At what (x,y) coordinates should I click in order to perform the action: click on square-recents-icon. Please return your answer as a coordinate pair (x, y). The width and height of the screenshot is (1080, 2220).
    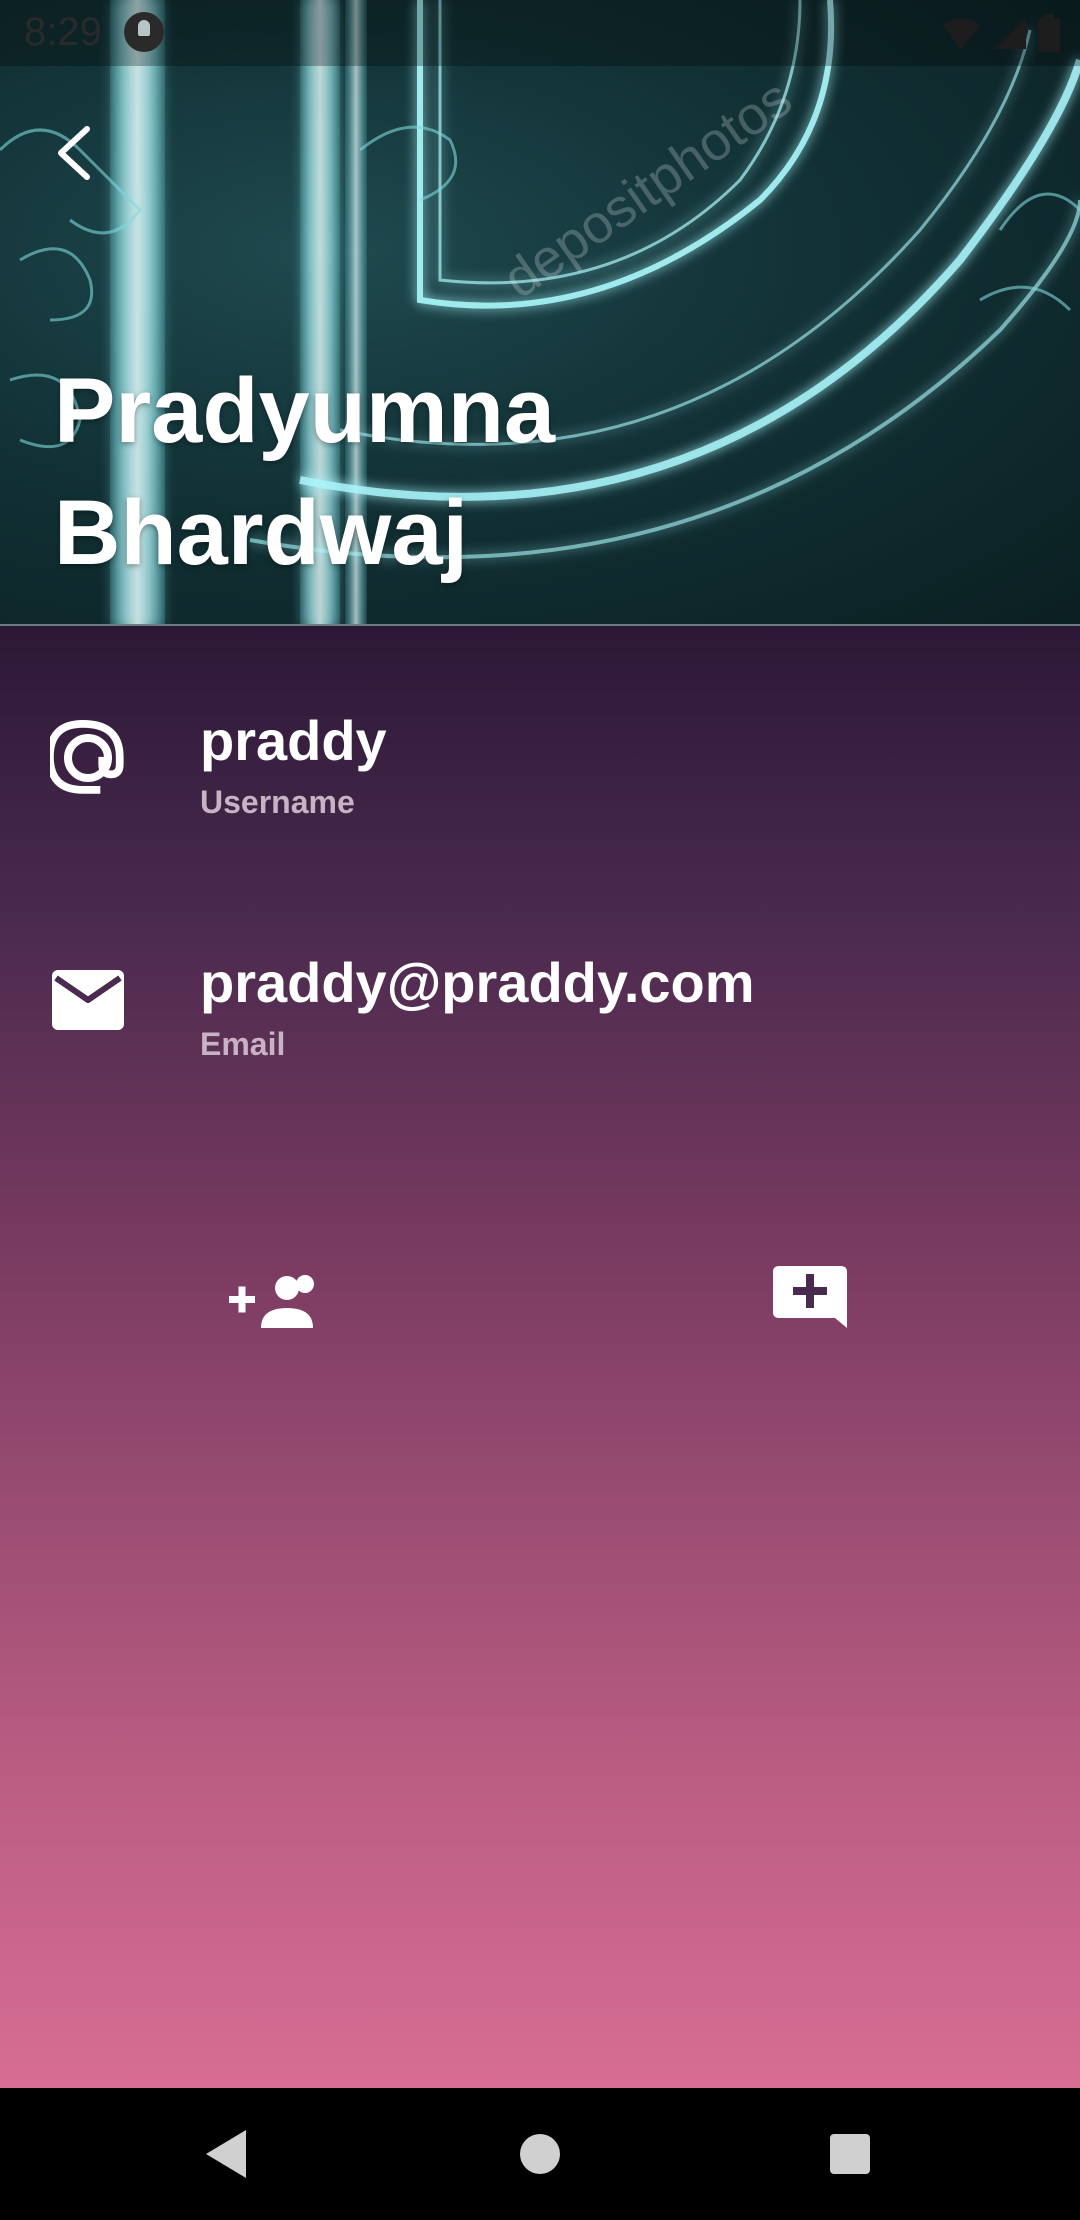
    Looking at the image, I should click on (850, 2154).